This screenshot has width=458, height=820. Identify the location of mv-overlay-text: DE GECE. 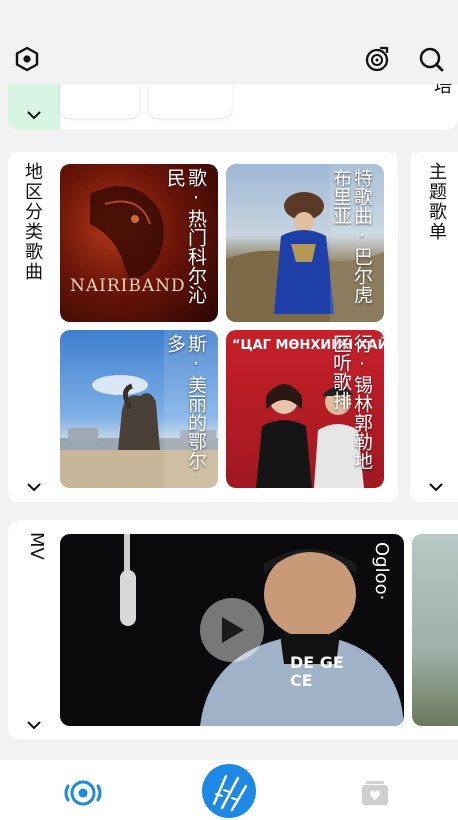
(317, 671).